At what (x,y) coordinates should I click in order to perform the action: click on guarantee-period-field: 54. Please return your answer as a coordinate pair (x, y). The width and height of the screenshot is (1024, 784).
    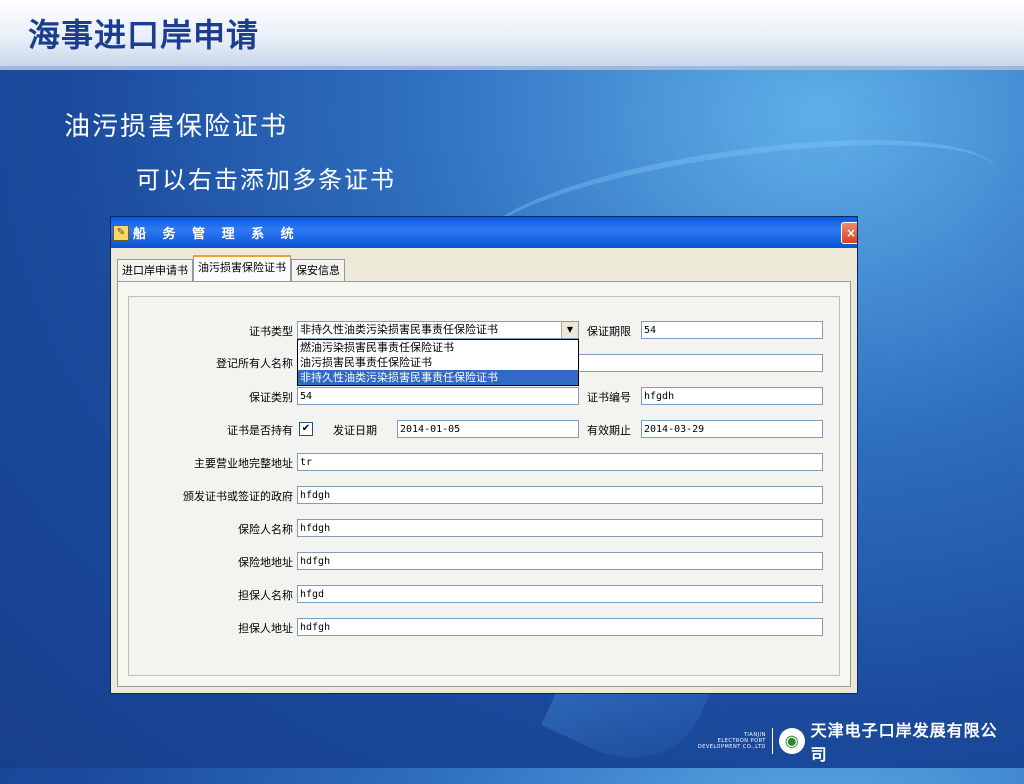
    Looking at the image, I should click on (732, 330).